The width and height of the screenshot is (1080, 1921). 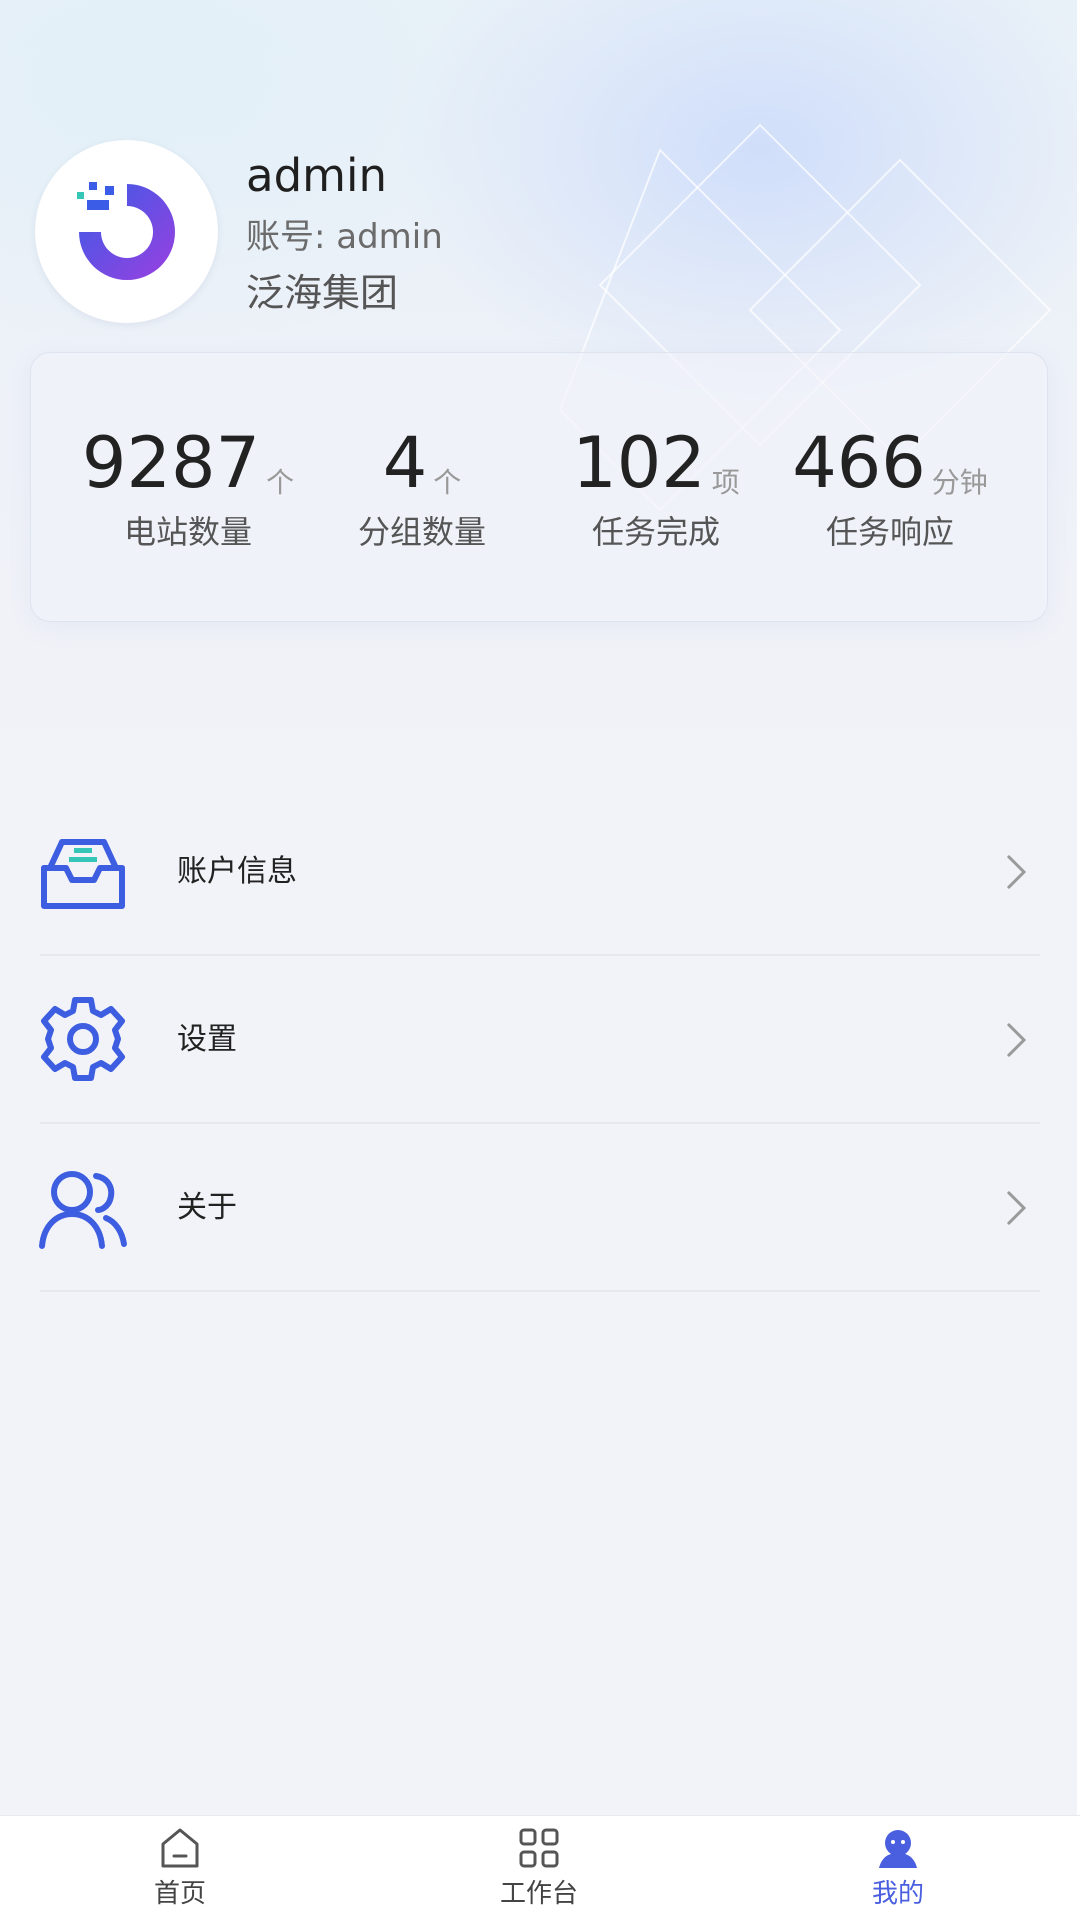 I want to click on stat-value: 4, so click(x=405, y=463).